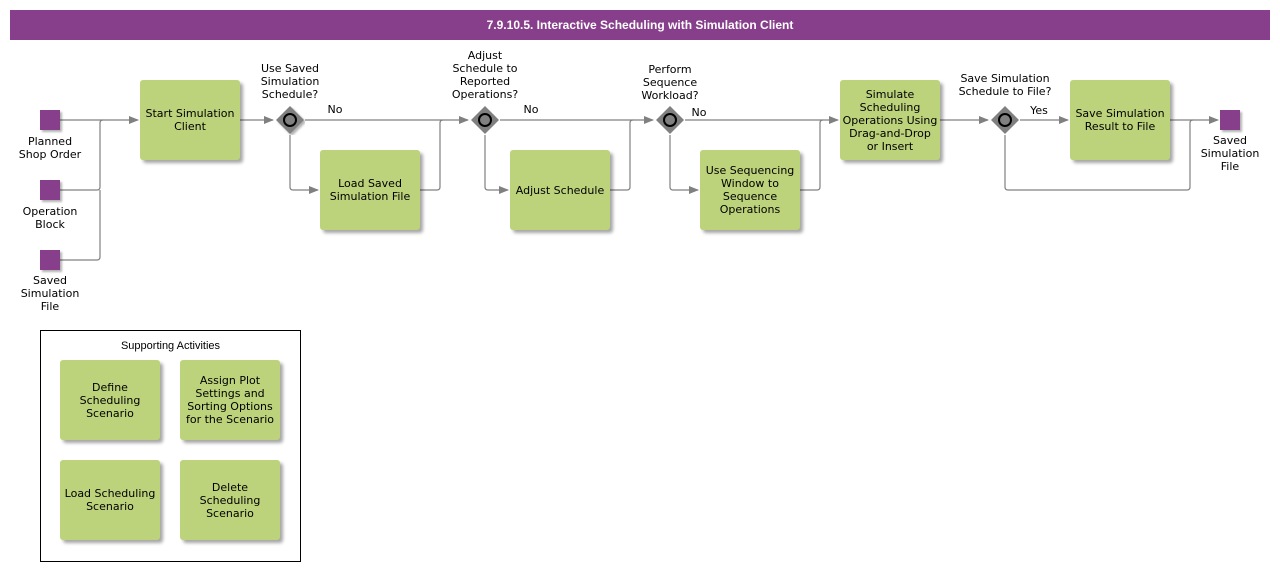 The height and width of the screenshot is (570, 1280). What do you see at coordinates (1005, 85) in the screenshot?
I see `gateway-question-save-to-file: Save Simulation Schedule to File?` at bounding box center [1005, 85].